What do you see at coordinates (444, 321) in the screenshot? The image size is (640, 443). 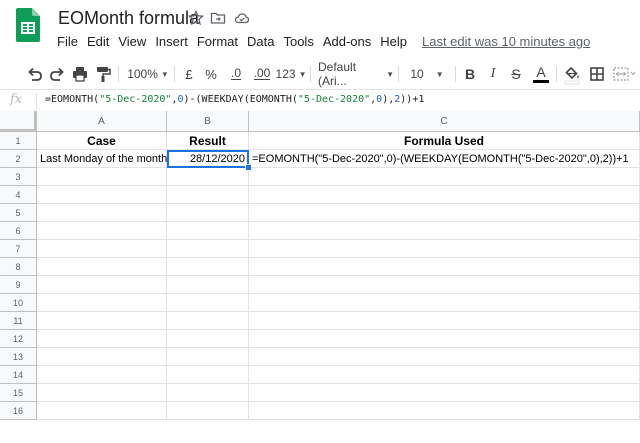 I see `cell-c11` at bounding box center [444, 321].